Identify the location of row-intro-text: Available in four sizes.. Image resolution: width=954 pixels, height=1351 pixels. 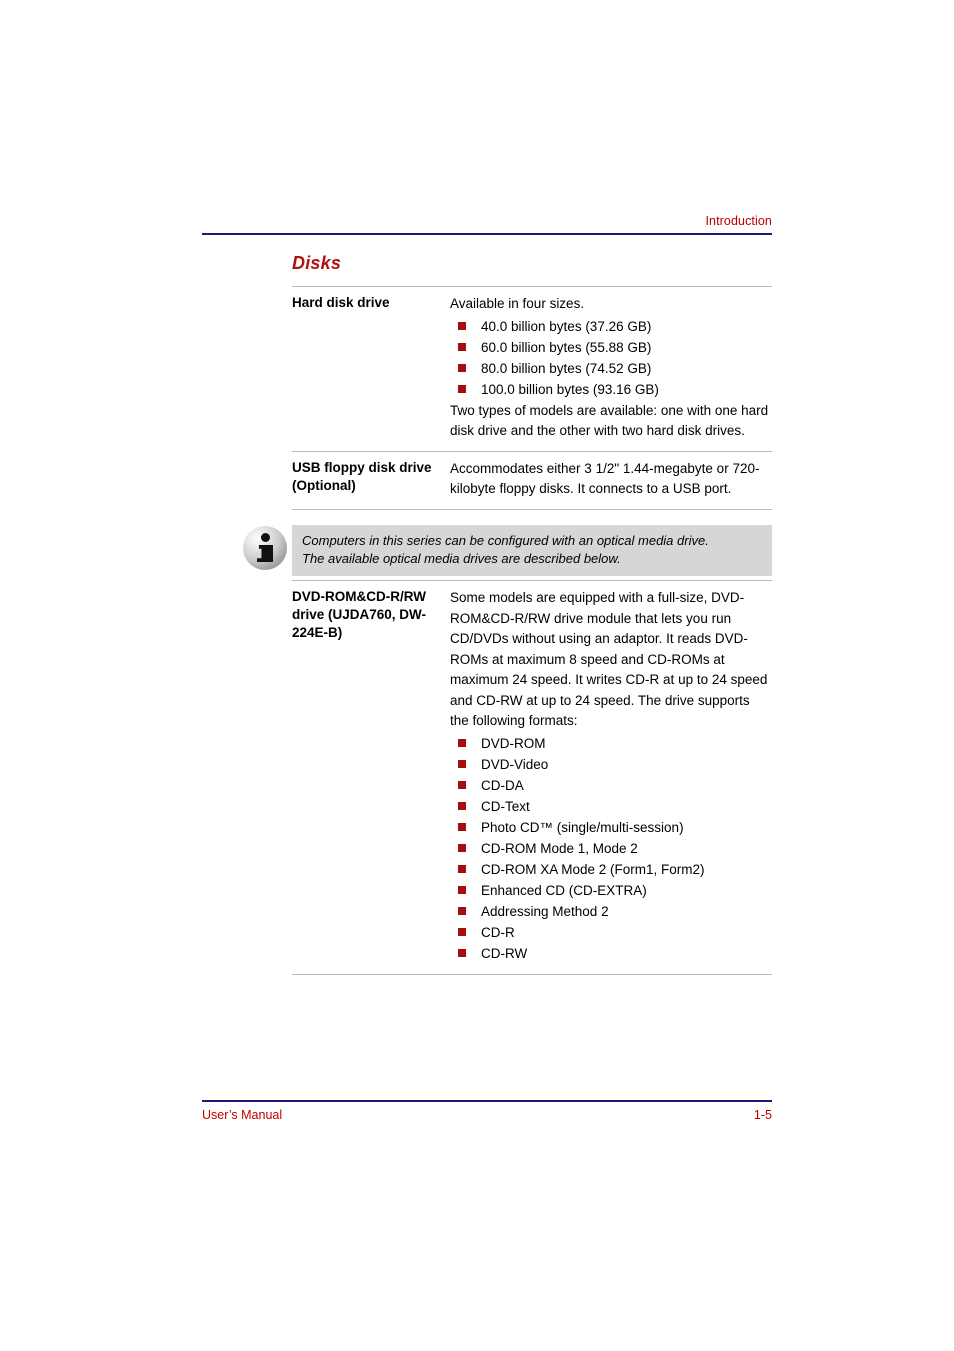
(517, 303).